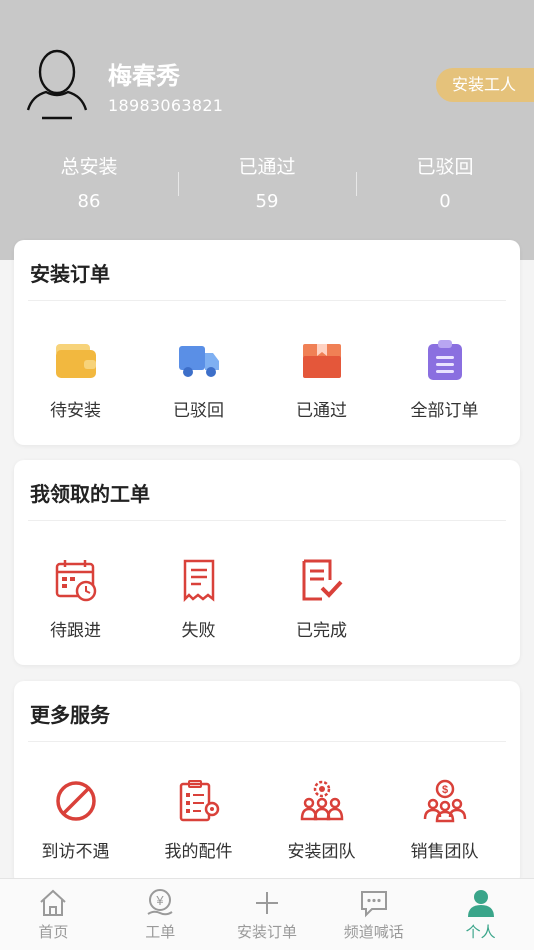  I want to click on my-parts-button: 我的配件, so click(198, 819).